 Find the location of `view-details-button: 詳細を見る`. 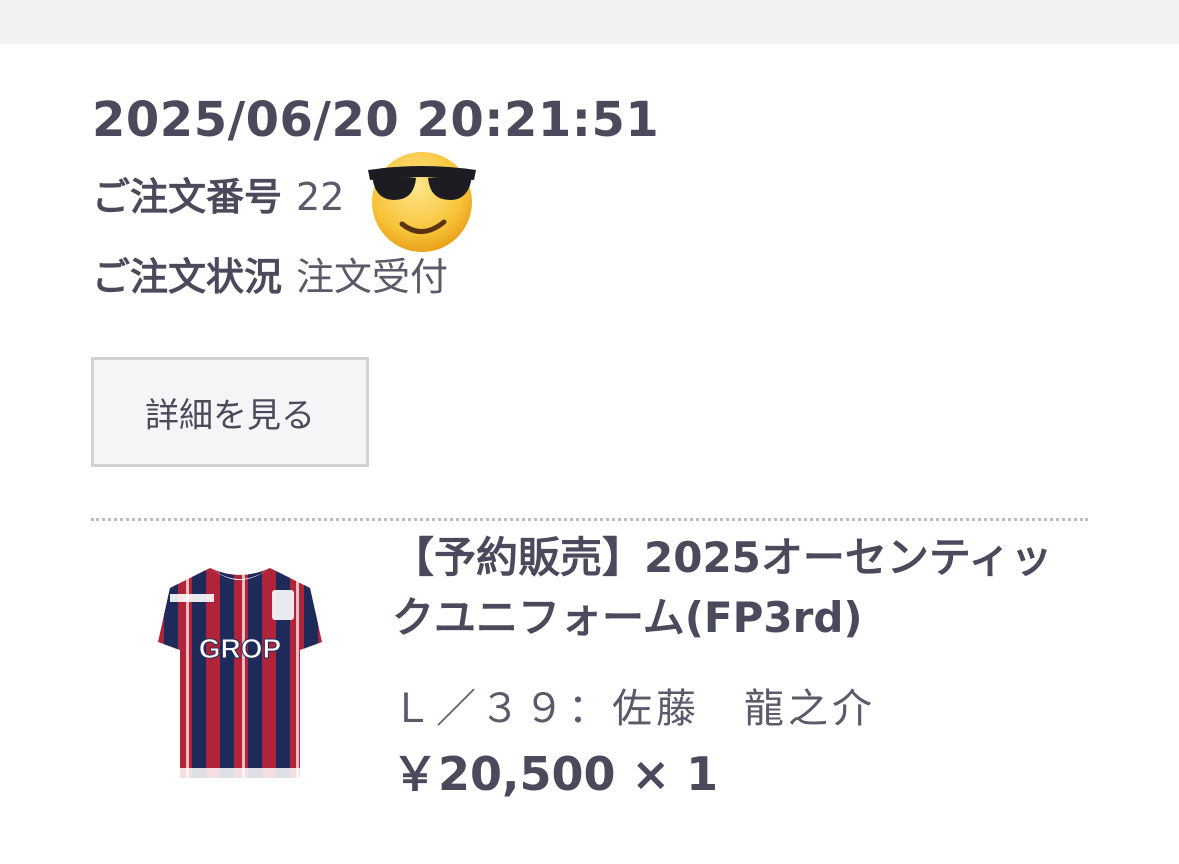

view-details-button: 詳細を見る is located at coordinates (230, 412).